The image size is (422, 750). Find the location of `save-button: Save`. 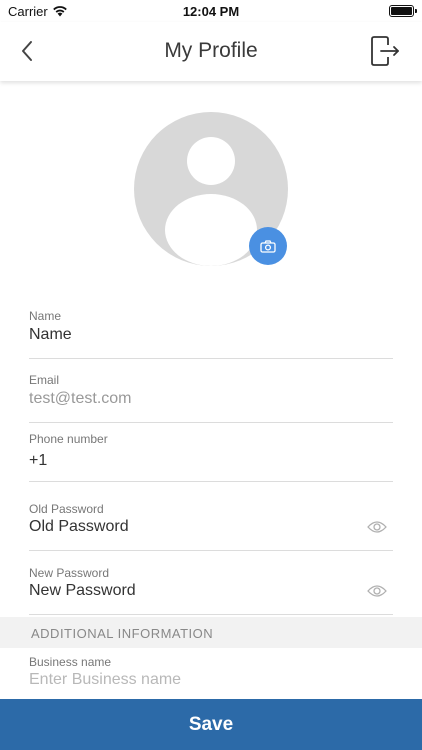

save-button: Save is located at coordinates (211, 724).